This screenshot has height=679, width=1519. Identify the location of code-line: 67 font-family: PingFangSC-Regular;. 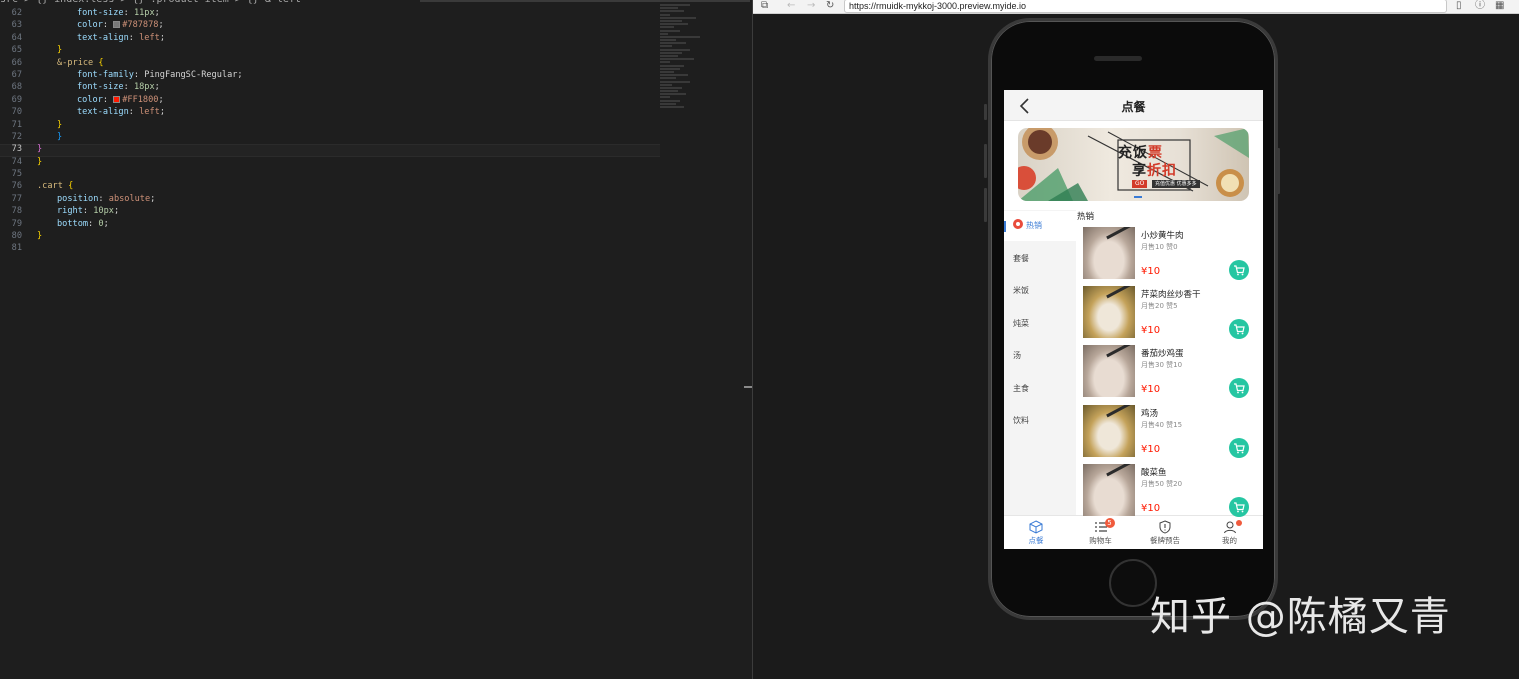
(330, 76).